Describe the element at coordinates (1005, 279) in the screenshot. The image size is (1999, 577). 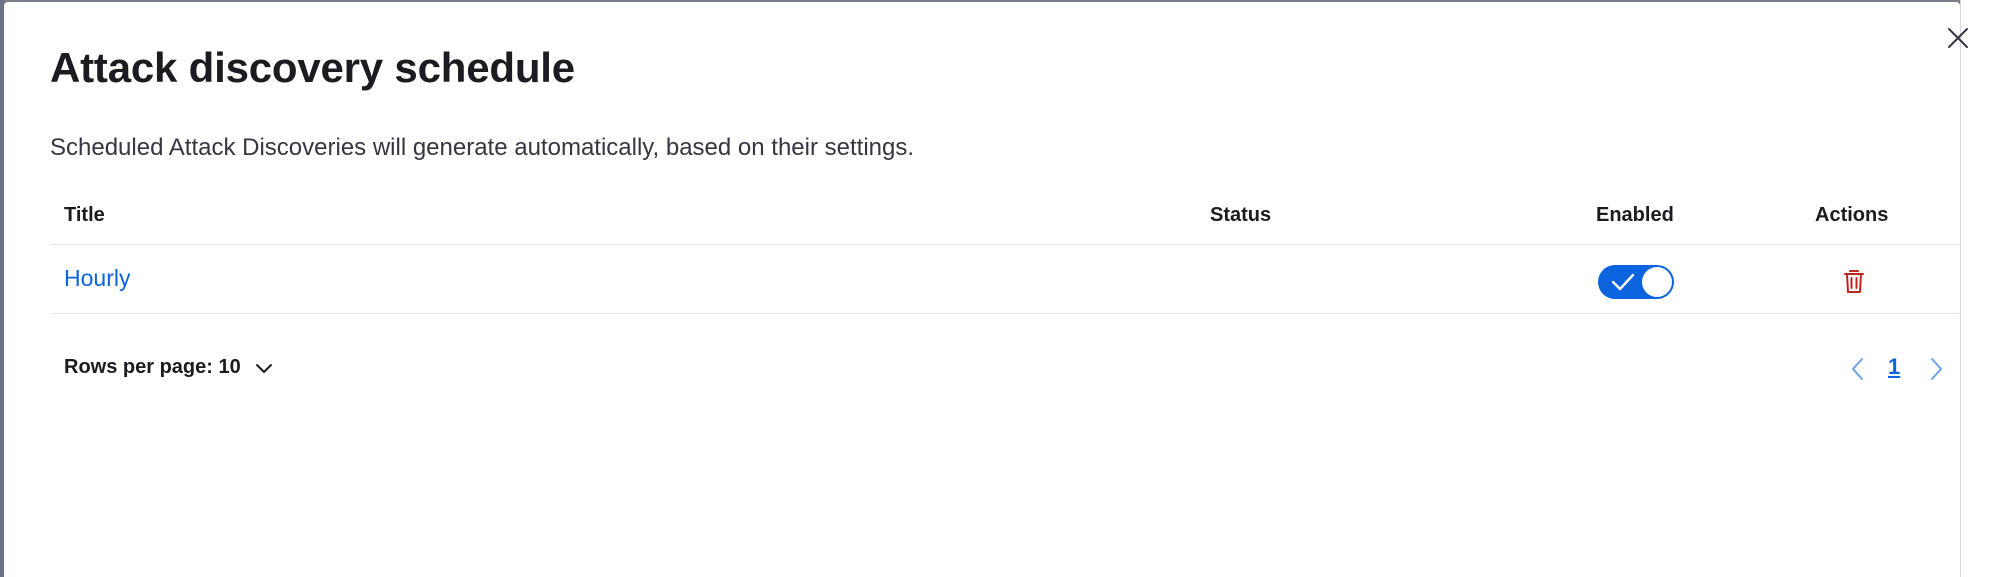
I see `table-row: Hourly` at that location.